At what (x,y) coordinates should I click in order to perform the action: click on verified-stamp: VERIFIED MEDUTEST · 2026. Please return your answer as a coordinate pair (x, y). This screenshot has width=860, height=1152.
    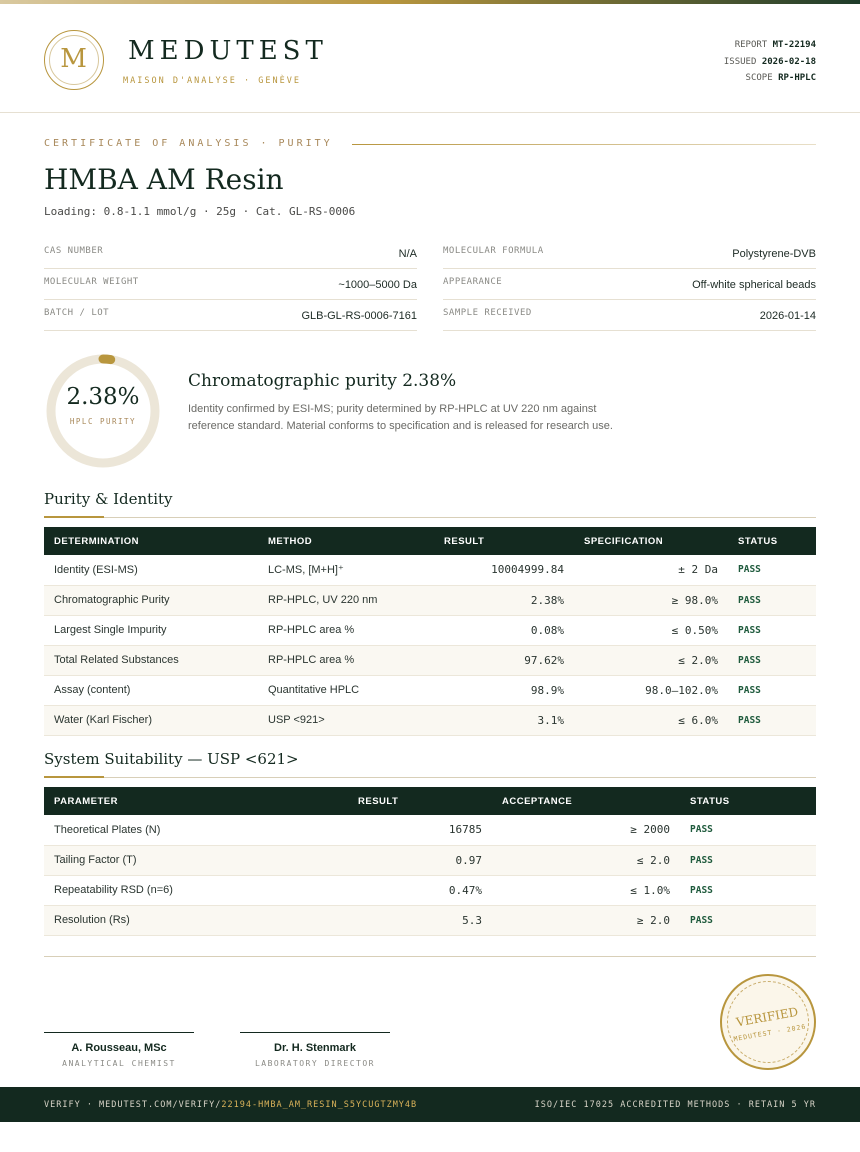
    Looking at the image, I should click on (768, 1022).